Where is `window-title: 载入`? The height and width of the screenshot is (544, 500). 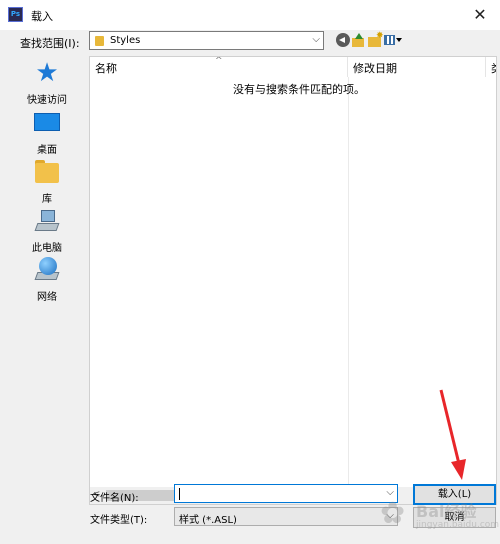 window-title: 载入 is located at coordinates (42, 16).